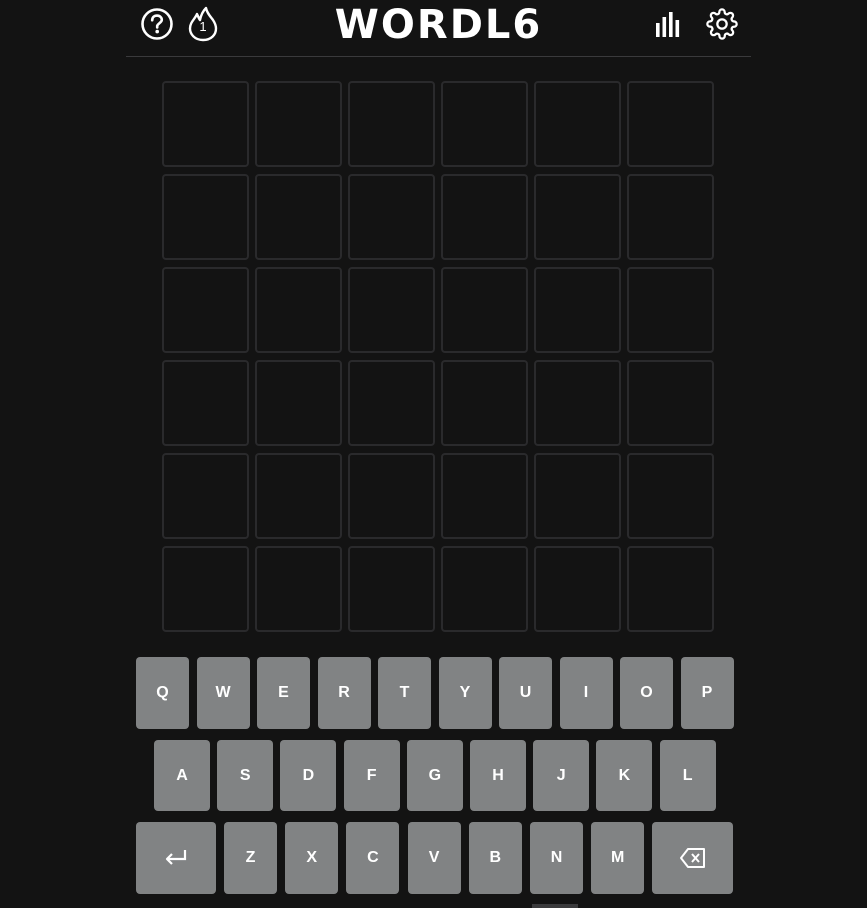  What do you see at coordinates (434, 775) in the screenshot?
I see `key-g: G` at bounding box center [434, 775].